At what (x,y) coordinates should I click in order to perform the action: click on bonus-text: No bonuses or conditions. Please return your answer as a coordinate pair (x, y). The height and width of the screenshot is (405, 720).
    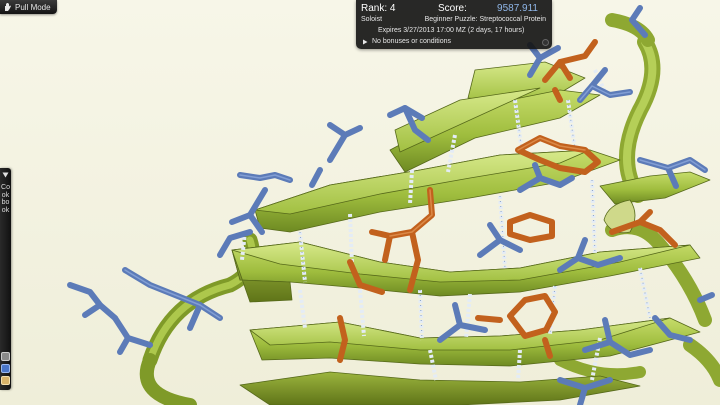
    Looking at the image, I should click on (411, 41).